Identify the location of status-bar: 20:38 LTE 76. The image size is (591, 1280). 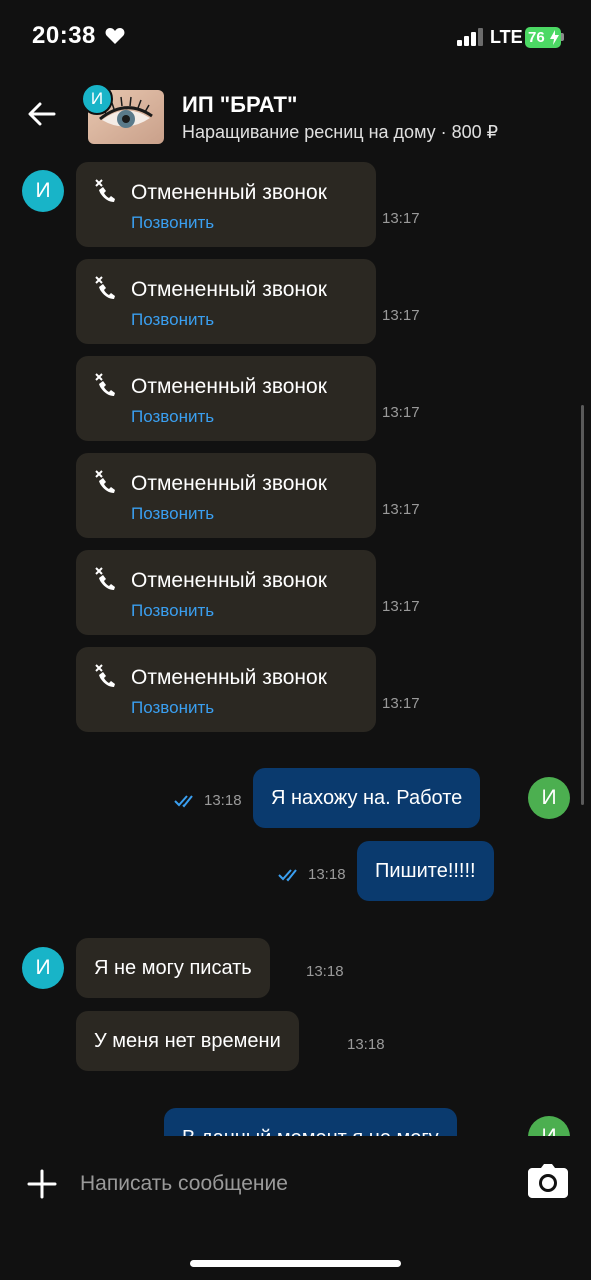
(295, 38).